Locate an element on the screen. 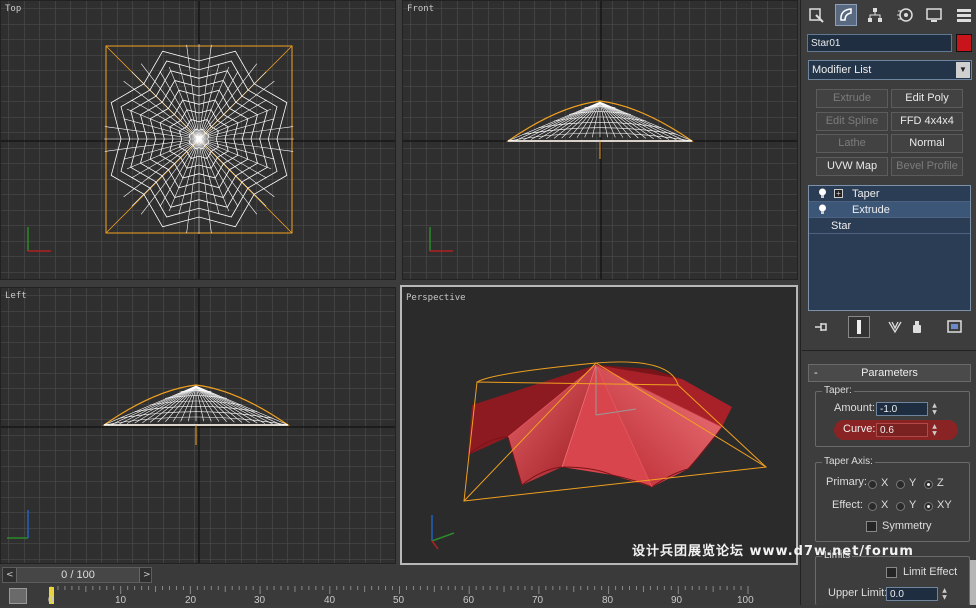 The height and width of the screenshot is (608, 976). modifier-button-label: Normal is located at coordinates (927, 143).